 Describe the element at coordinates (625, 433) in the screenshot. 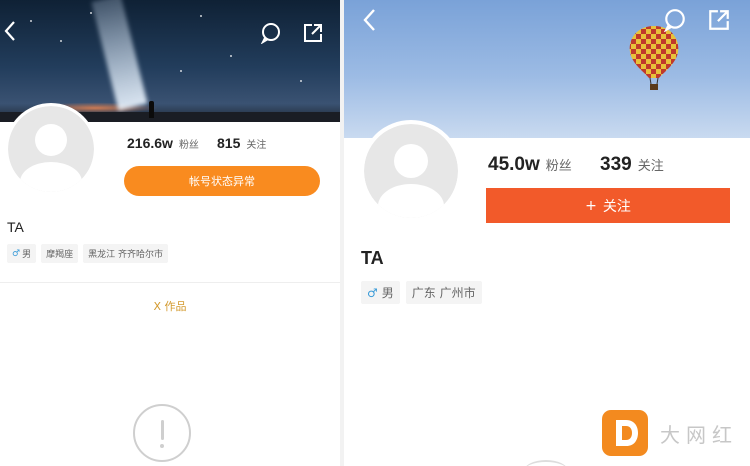

I see `watermark-logo` at that location.